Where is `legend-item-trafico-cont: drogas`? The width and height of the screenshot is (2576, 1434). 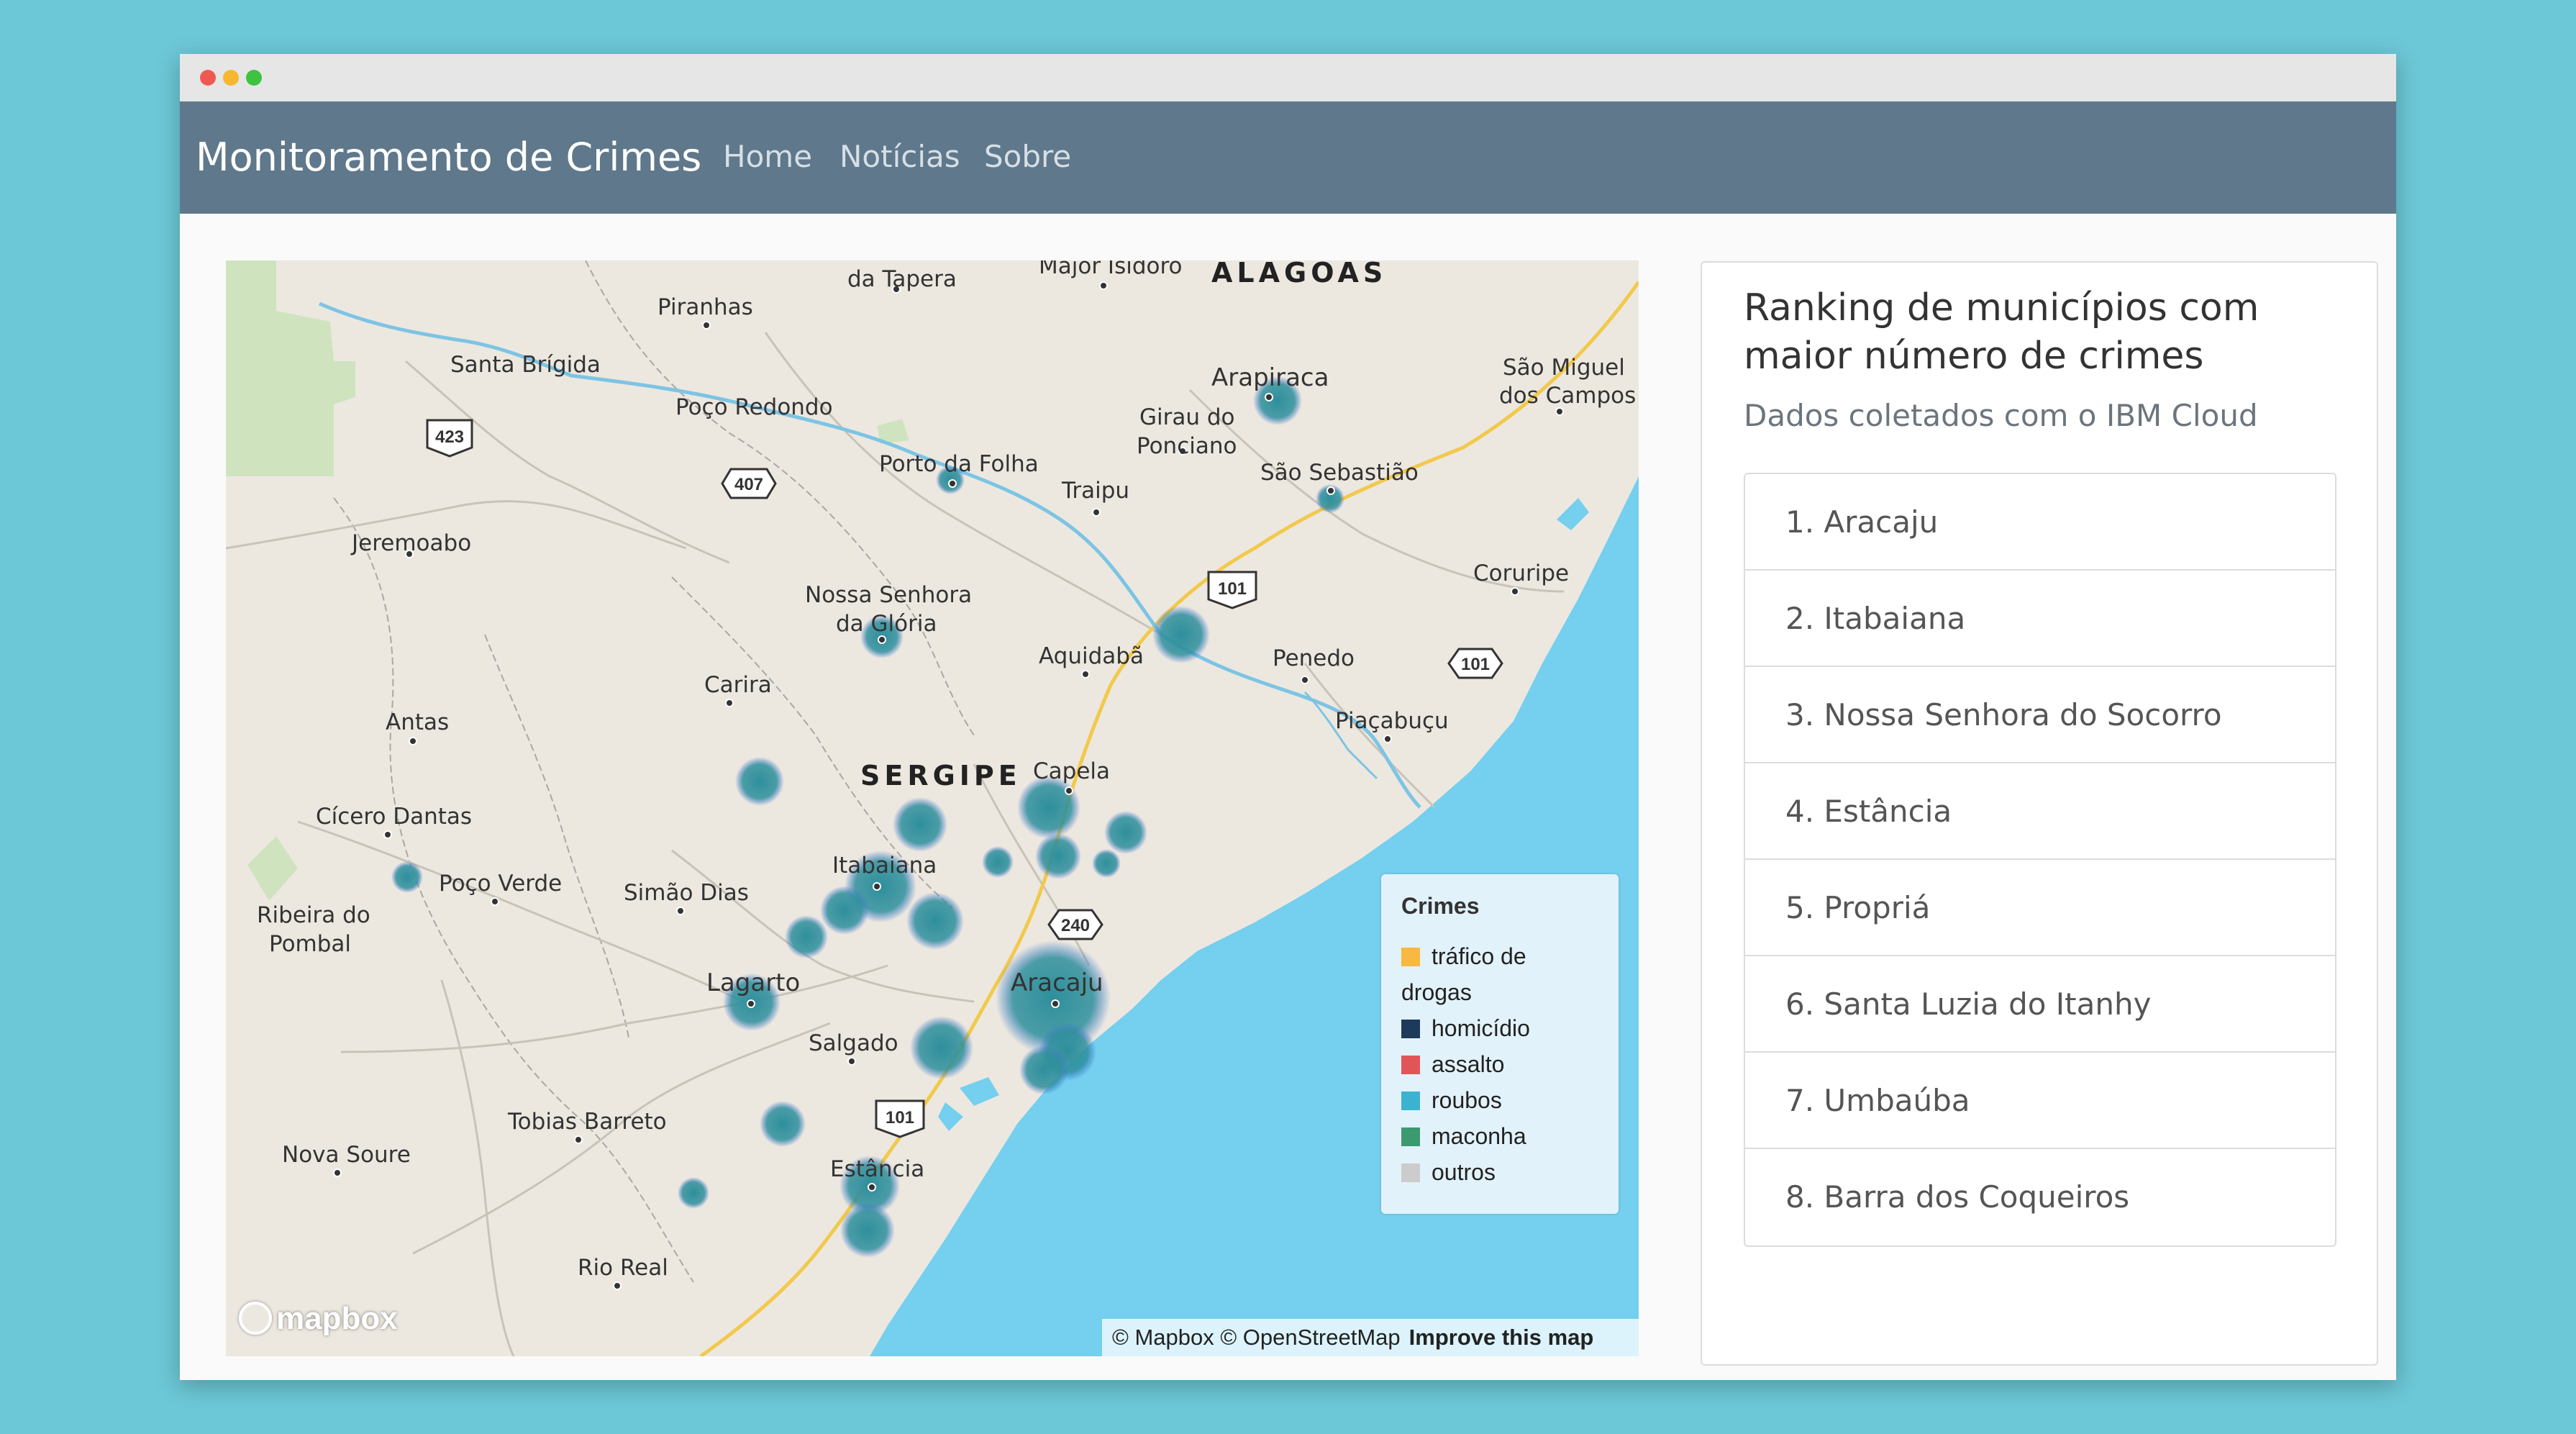
legend-item-trafico-cont: drogas is located at coordinates (1436, 992).